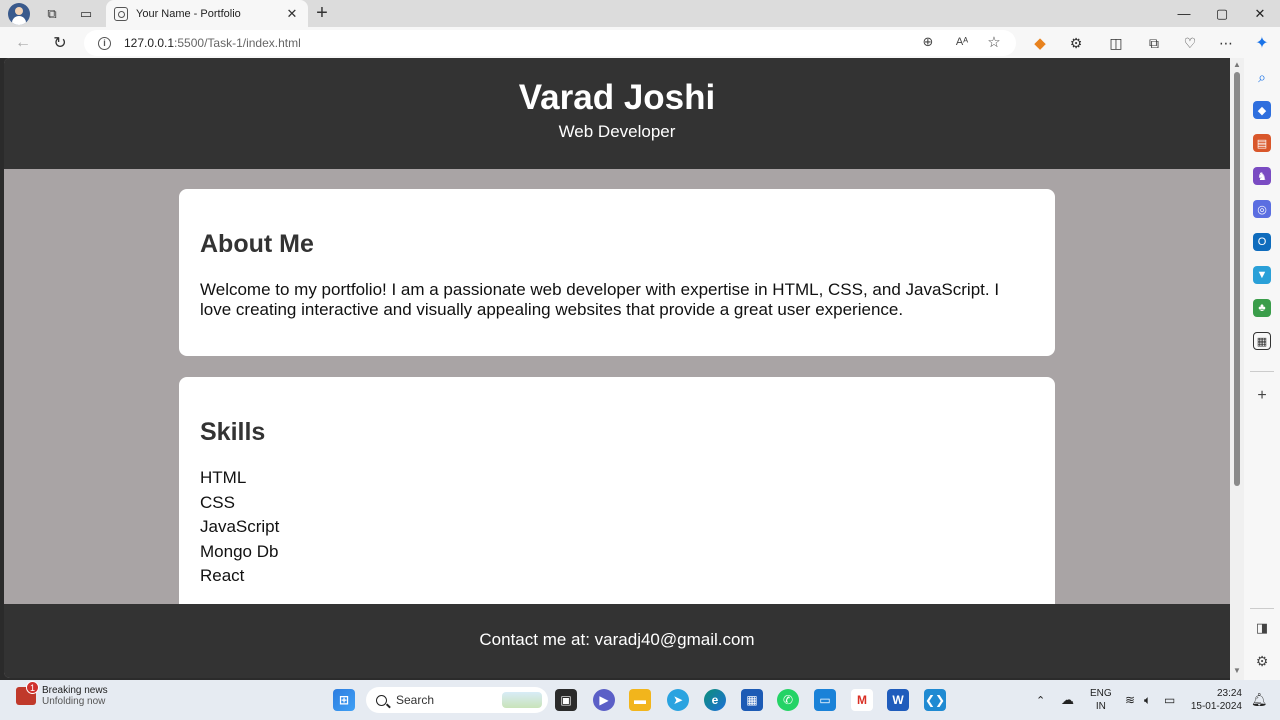 The width and height of the screenshot is (1280, 720). What do you see at coordinates (23, 43) in the screenshot?
I see `back-arrow-icon: ←` at bounding box center [23, 43].